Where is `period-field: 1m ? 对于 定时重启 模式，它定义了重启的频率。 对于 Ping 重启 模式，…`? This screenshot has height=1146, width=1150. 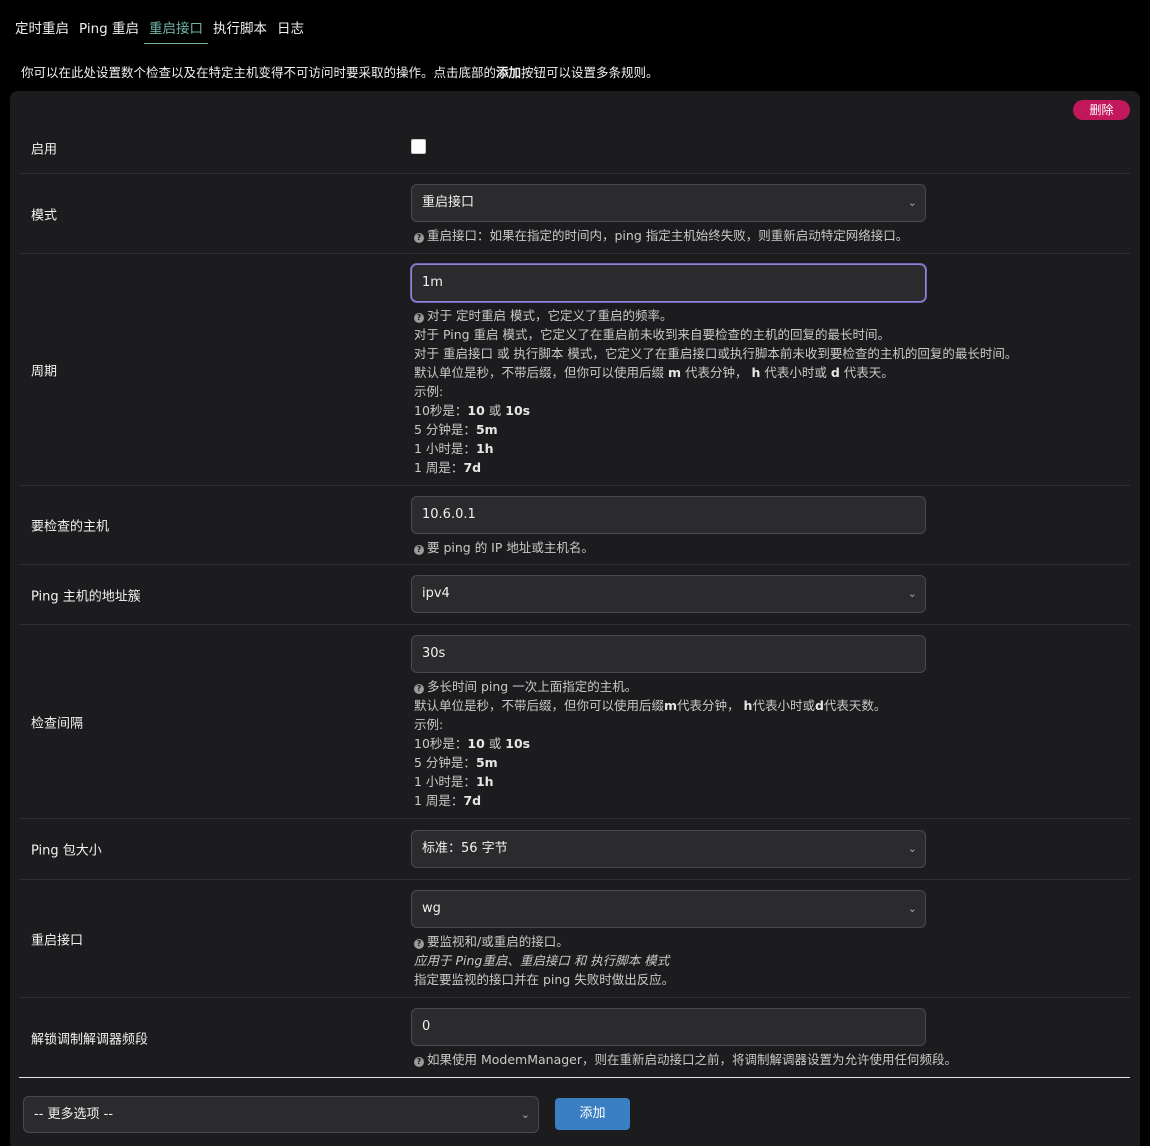
period-field: 1m ? 对于 定时重启 模式，它定义了重启的频率。 对于 Ping 重启 模式，… is located at coordinates (714, 370).